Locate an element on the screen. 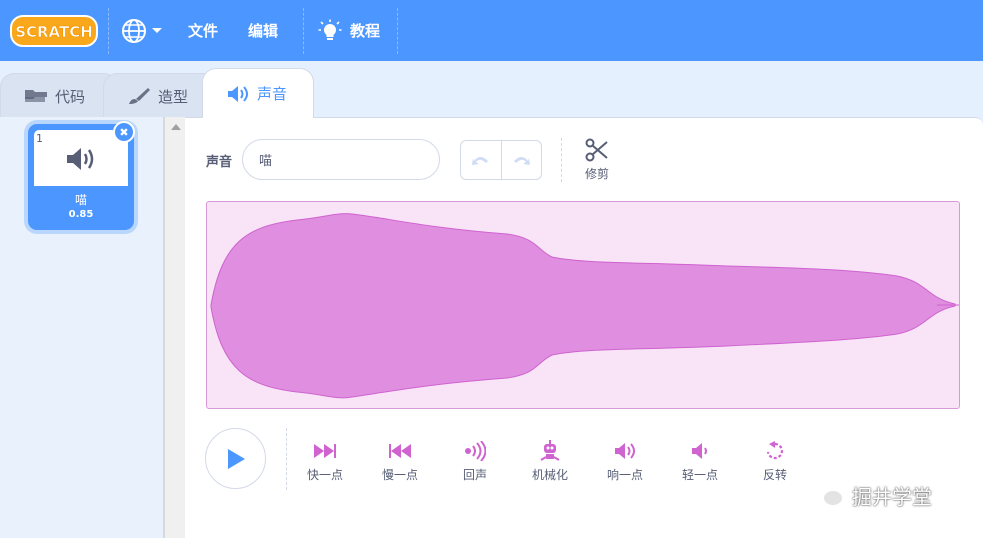 The image size is (983, 538). toolbar-divider is located at coordinates (561, 160).